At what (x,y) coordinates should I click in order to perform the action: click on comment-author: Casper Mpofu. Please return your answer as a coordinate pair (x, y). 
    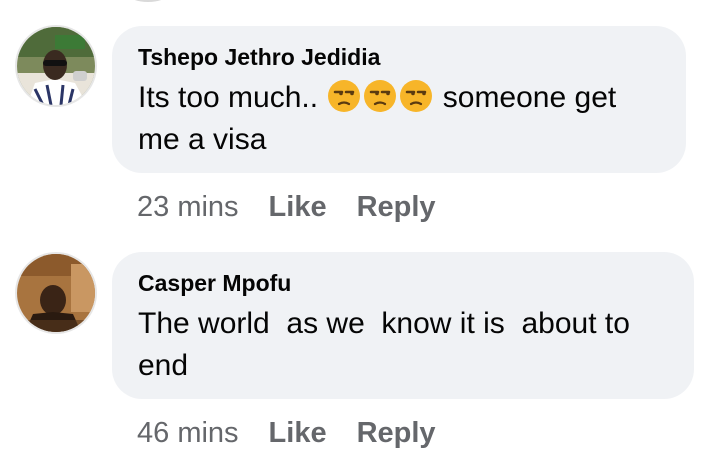
    Looking at the image, I should click on (403, 283).